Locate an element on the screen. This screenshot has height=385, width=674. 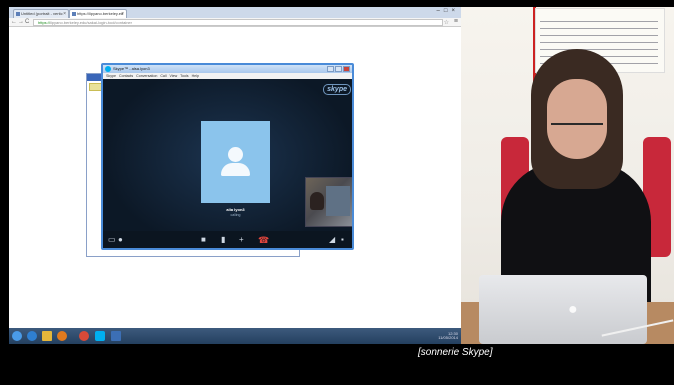
folder-icon is located at coordinates (47, 336).